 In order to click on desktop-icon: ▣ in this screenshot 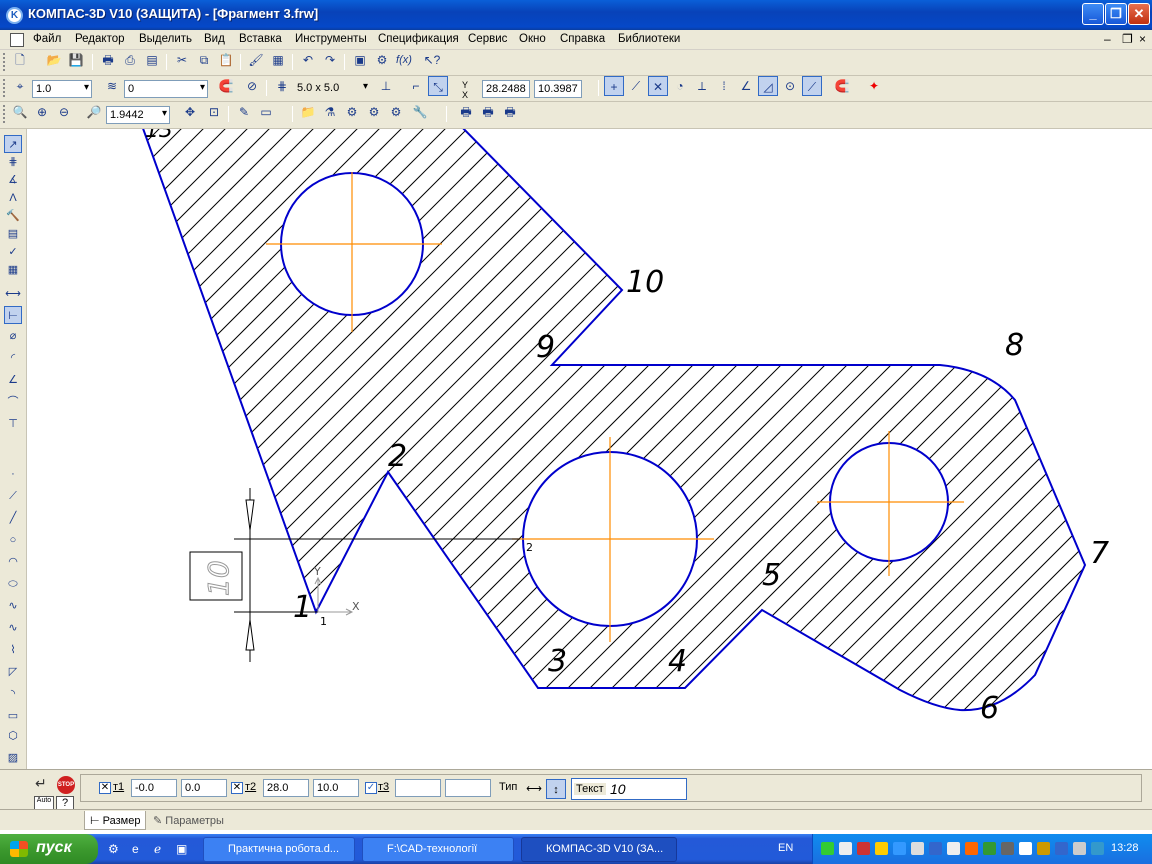, I will do `click(181, 849)`.